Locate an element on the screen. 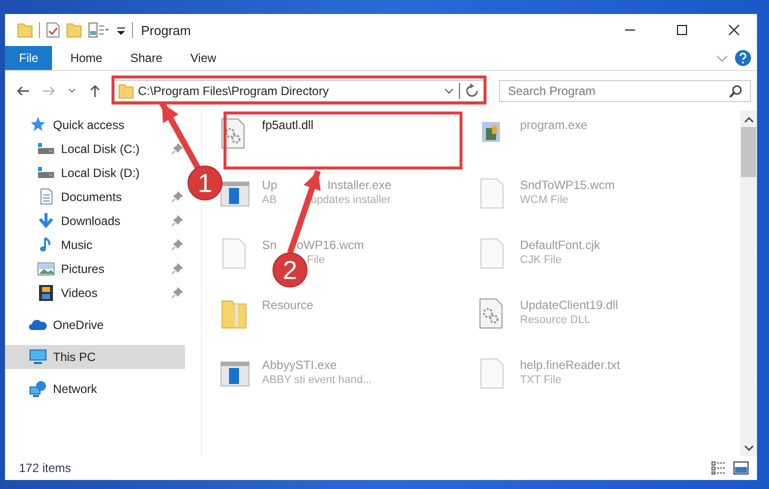 Image resolution: width=769 pixels, height=489 pixels. search-icon is located at coordinates (736, 91).